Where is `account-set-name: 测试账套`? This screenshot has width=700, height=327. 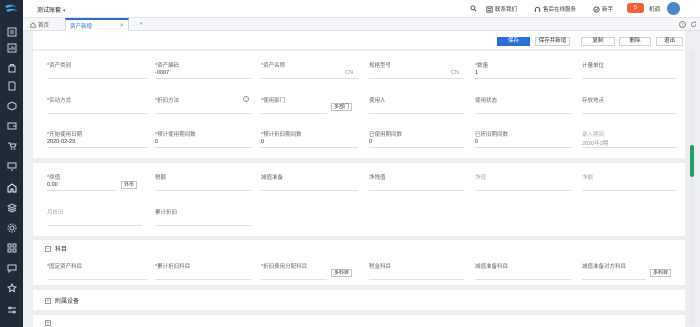 account-set-name: 测试账套 is located at coordinates (49, 11).